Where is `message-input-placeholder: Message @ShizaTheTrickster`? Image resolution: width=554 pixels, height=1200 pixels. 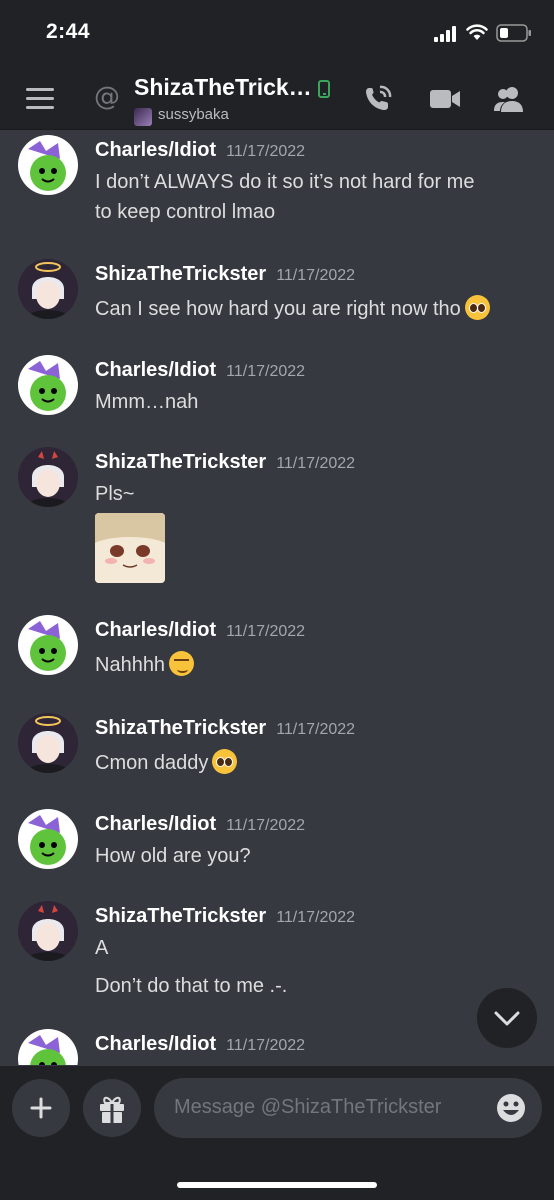
message-input-placeholder: Message @ShizaTheTrickster is located at coordinates (308, 1107).